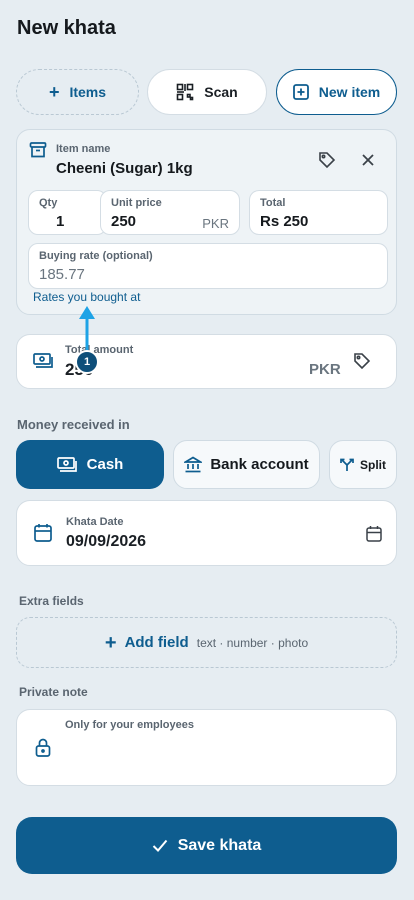 The width and height of the screenshot is (414, 900). What do you see at coordinates (373, 464) in the screenshot?
I see `payment-option-split-label: Split` at bounding box center [373, 464].